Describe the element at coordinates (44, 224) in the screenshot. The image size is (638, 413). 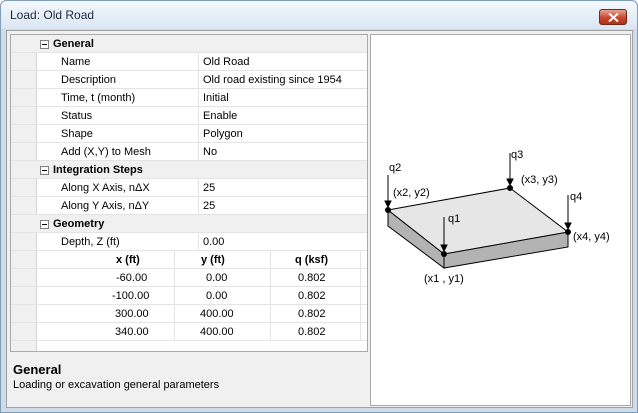
I see `collapse-geometry-icon` at that location.